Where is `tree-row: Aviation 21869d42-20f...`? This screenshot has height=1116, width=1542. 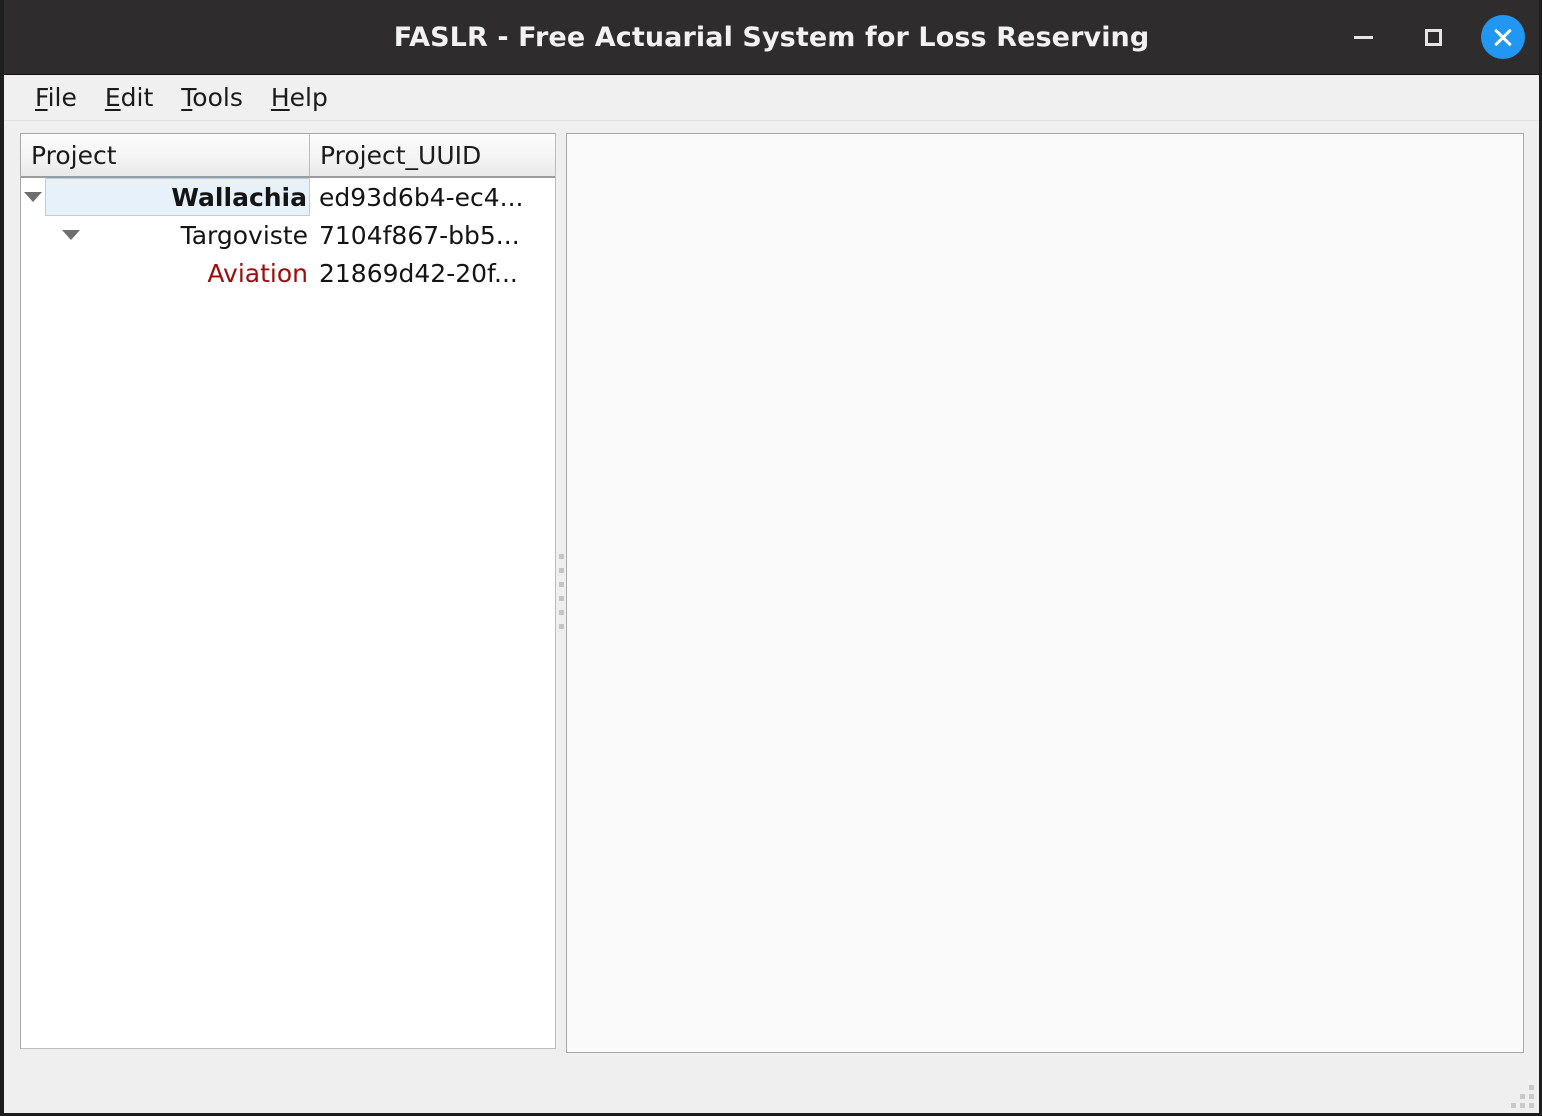 tree-row: Aviation 21869d42-20f... is located at coordinates (288, 273).